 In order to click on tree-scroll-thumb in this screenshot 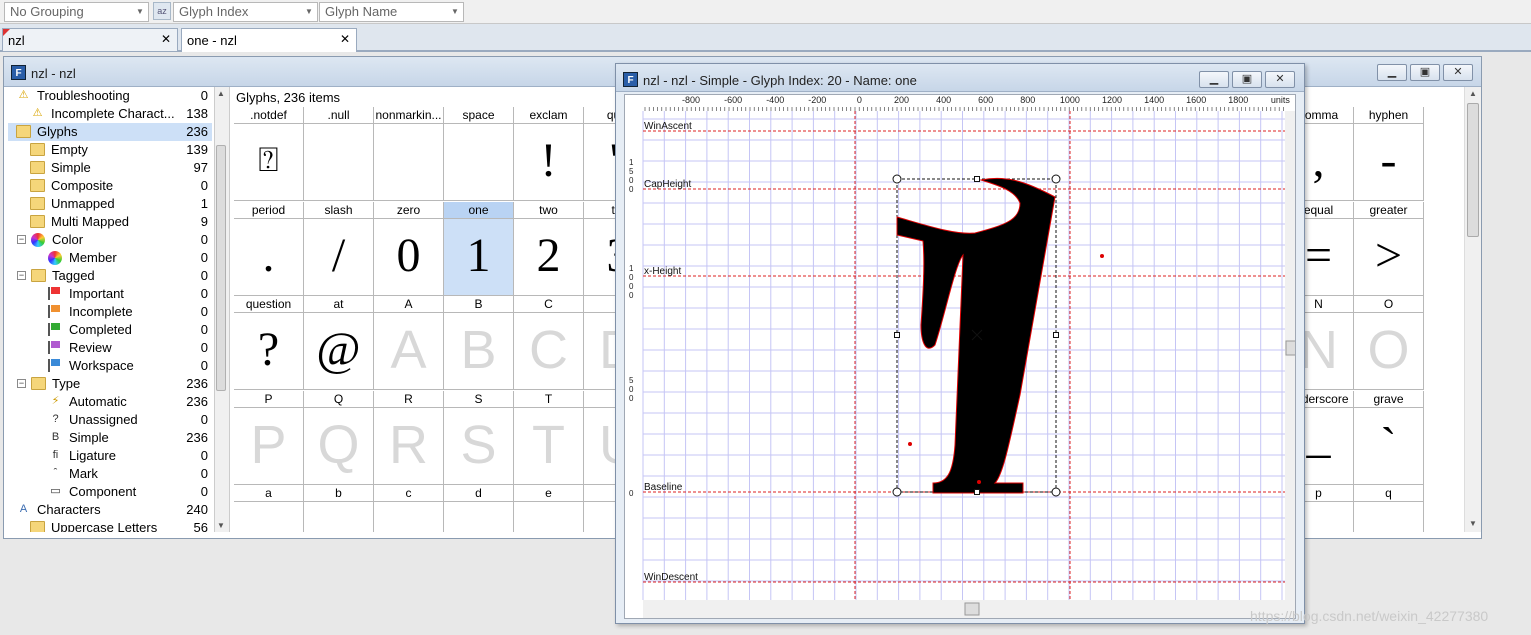, I will do `click(221, 268)`.